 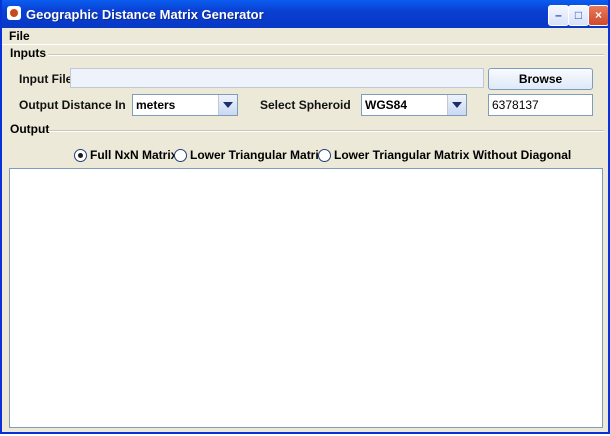 What do you see at coordinates (453, 155) in the screenshot?
I see `radio-lower-triangular-no-diagonal-label: Lower Triangular Matrix Without Diagonal` at bounding box center [453, 155].